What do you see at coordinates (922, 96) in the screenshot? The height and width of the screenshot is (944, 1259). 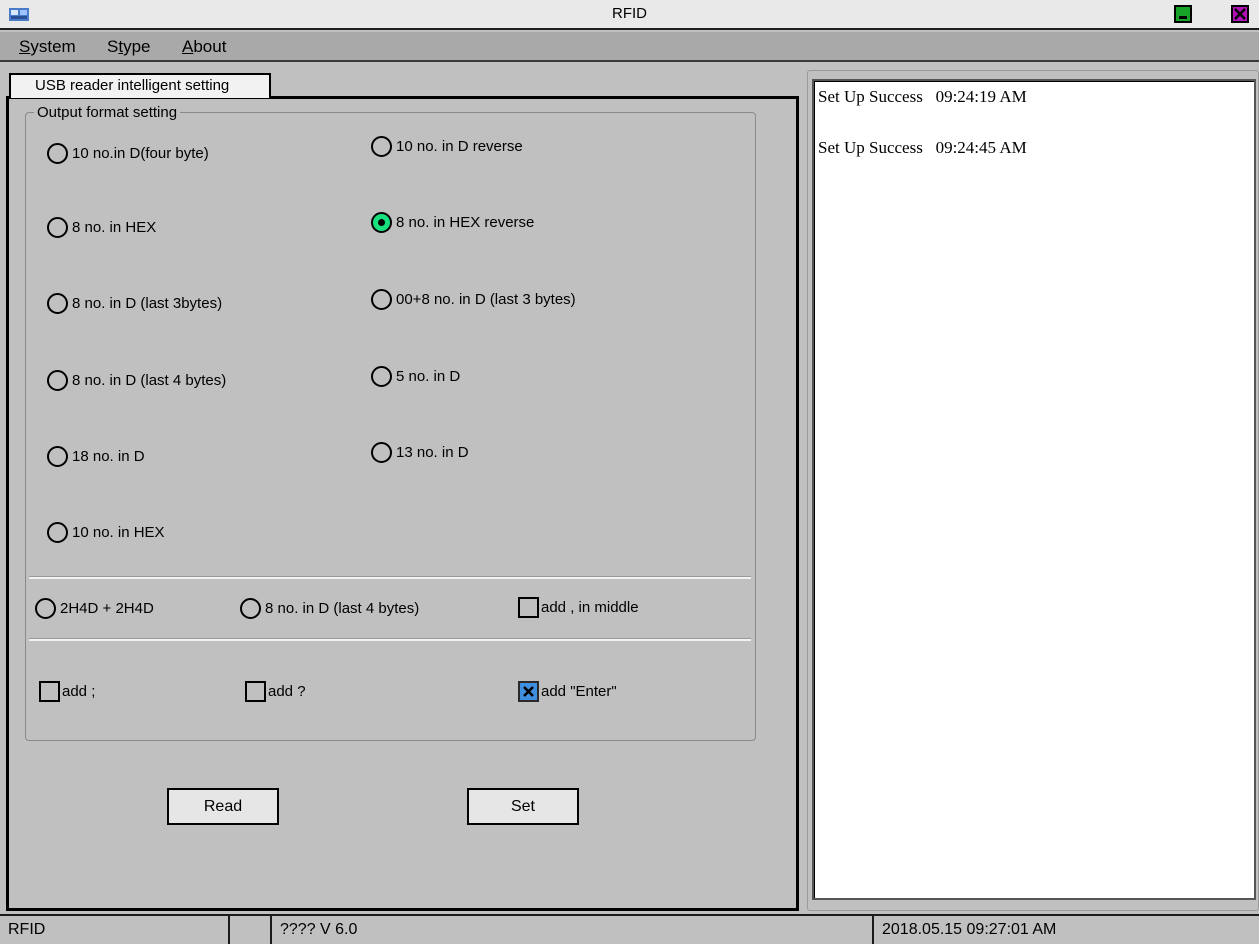 I see `log-line: Set Up Success 09:24:19 AM` at bounding box center [922, 96].